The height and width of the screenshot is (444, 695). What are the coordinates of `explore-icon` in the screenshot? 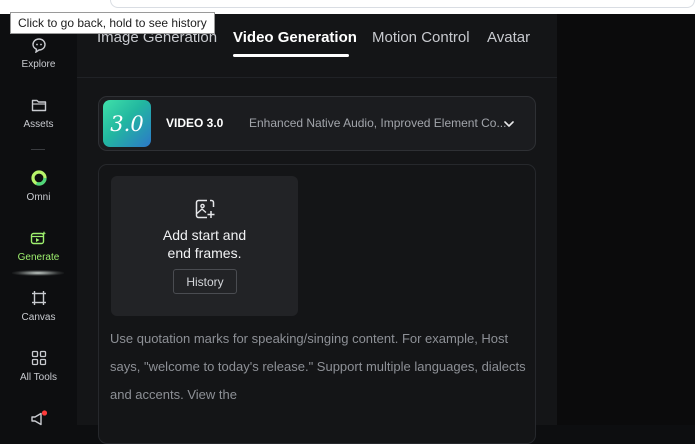 It's located at (39, 45).